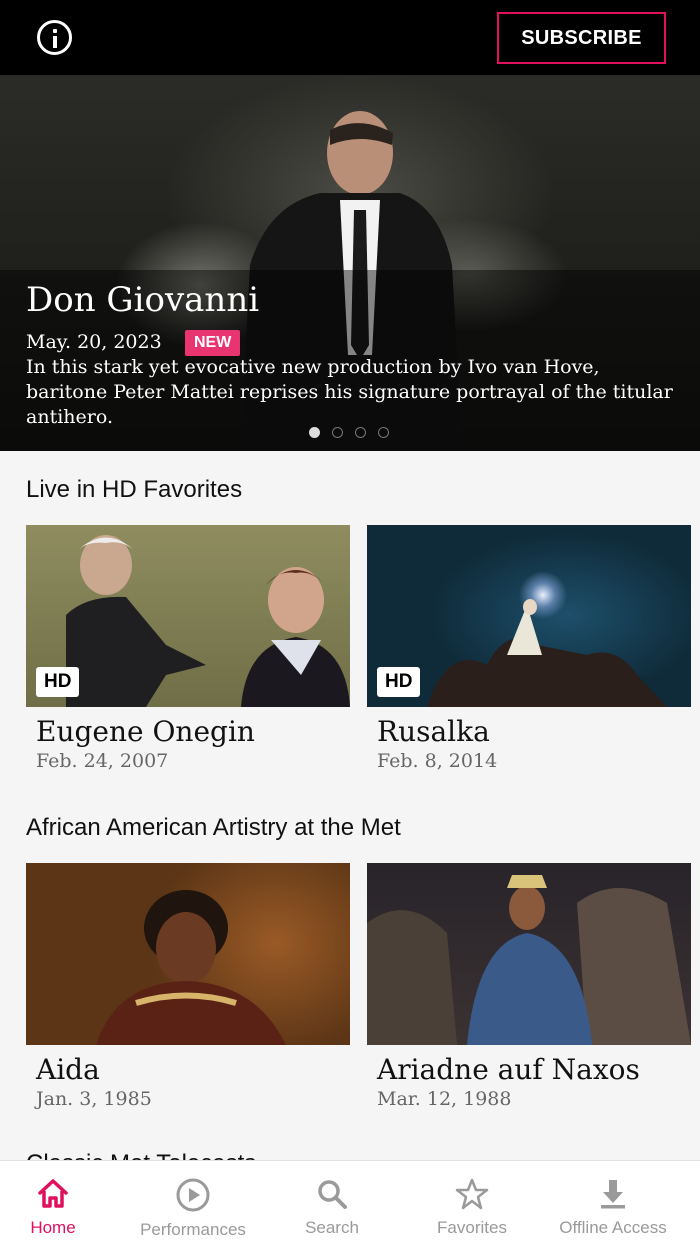 Image resolution: width=700 pixels, height=1244 pixels. Describe the element at coordinates (213, 343) in the screenshot. I see `new-badge: NEW` at that location.